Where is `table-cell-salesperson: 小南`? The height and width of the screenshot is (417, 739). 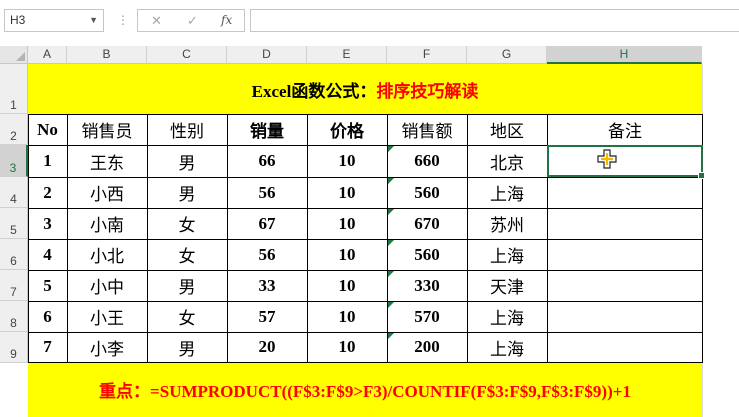
table-cell-salesperson: 小南 is located at coordinates (107, 223).